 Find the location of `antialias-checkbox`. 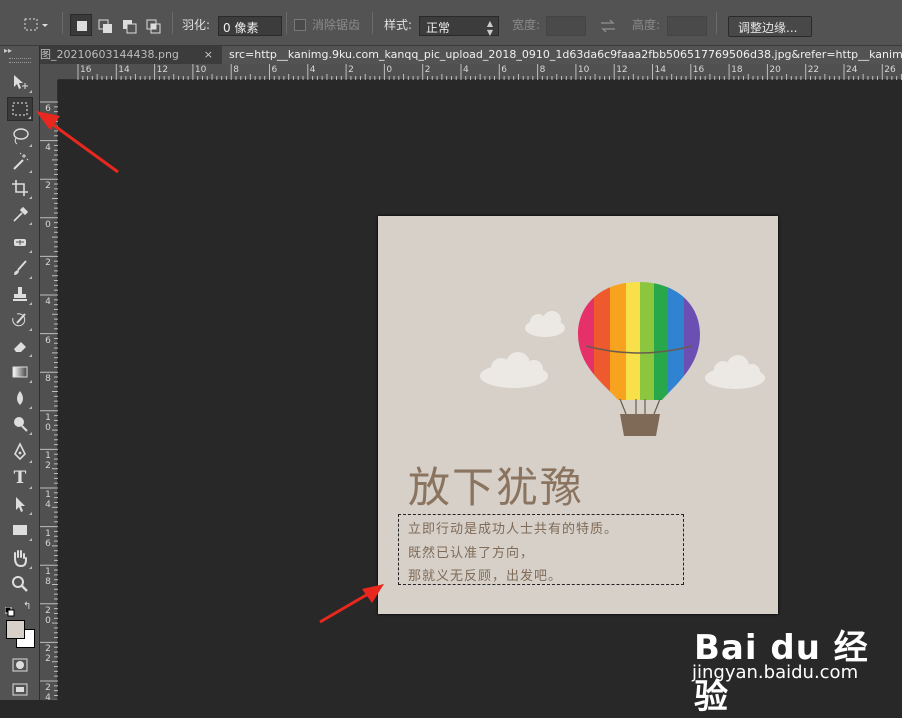

antialias-checkbox is located at coordinates (300, 25).